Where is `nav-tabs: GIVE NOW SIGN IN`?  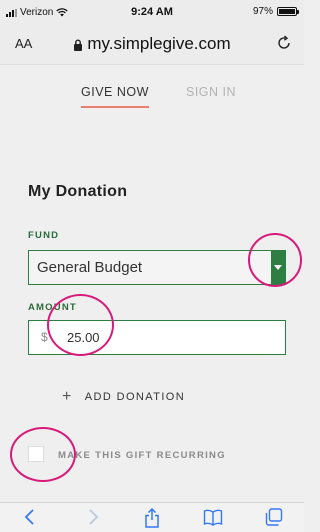 nav-tabs: GIVE NOW SIGN IN is located at coordinates (152, 90).